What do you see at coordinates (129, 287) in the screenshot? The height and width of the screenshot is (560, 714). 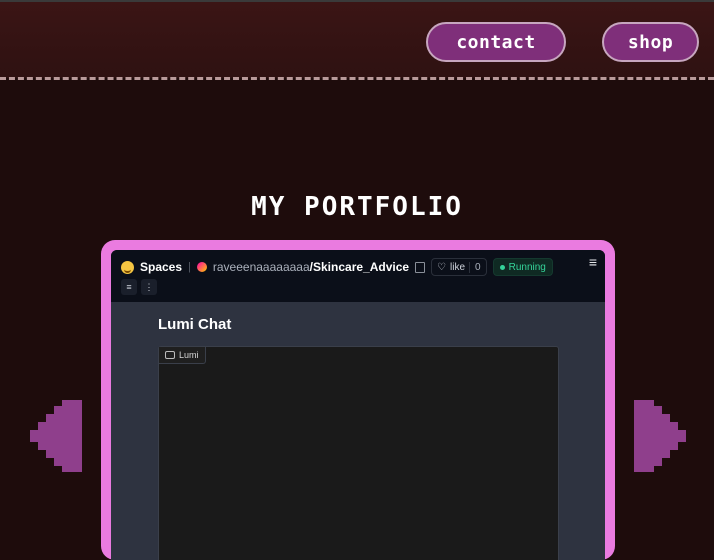 I see `files-icon: ≡` at bounding box center [129, 287].